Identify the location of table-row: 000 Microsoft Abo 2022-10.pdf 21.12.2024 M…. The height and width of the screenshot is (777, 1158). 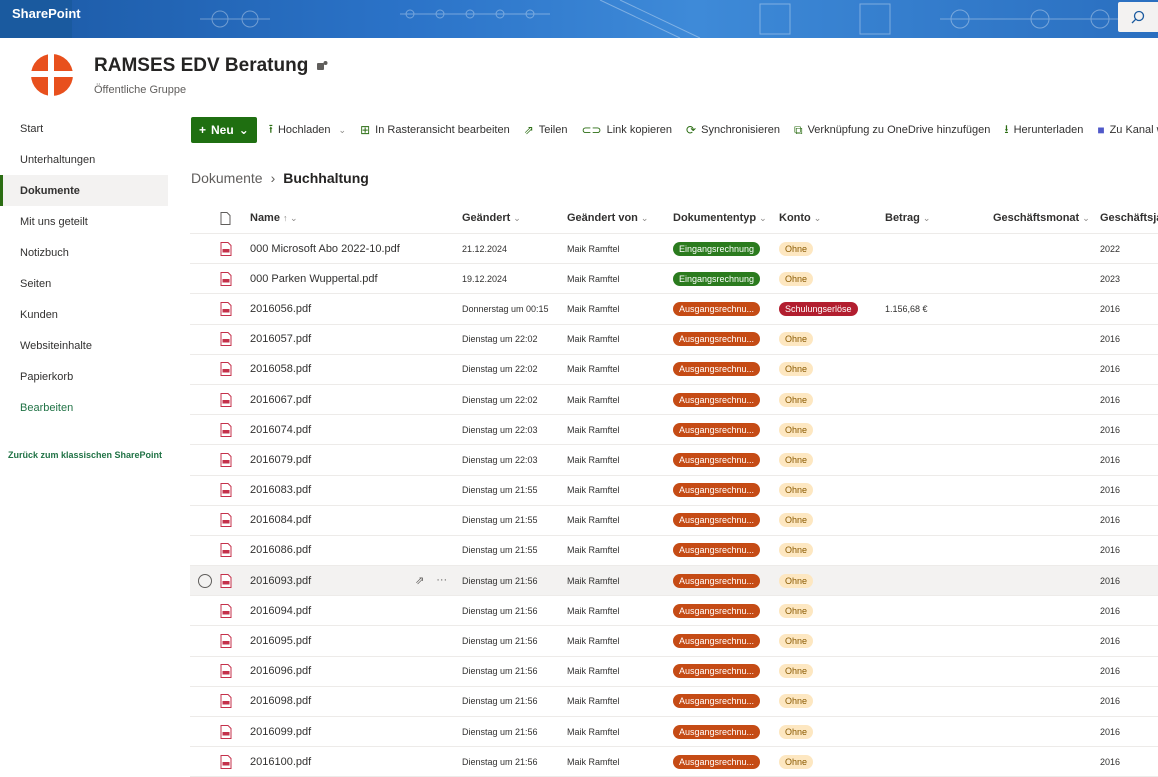
(674, 249).